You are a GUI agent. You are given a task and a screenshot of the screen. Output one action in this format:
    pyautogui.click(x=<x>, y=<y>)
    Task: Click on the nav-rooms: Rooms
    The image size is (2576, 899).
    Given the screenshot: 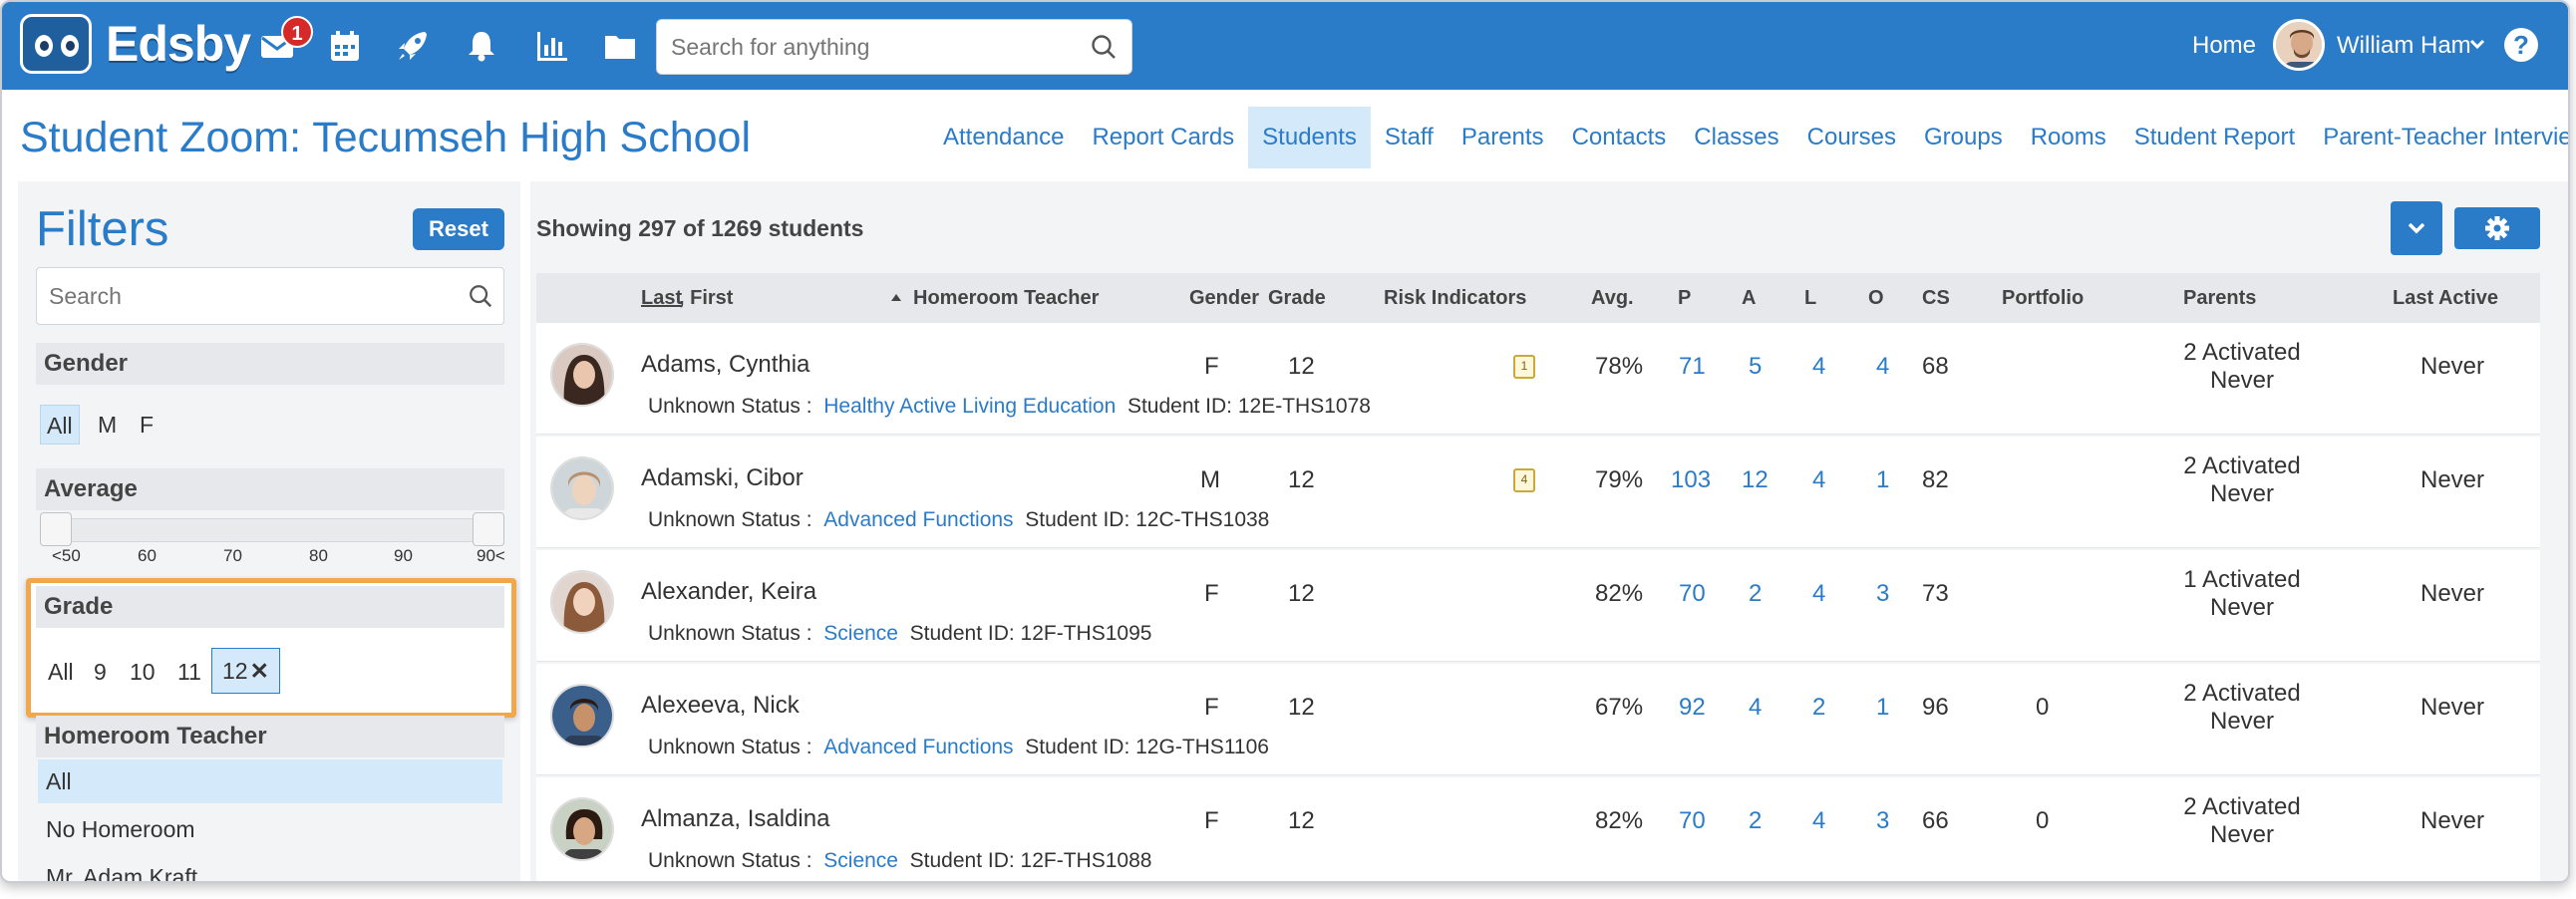 What is the action you would take?
    pyautogui.click(x=2068, y=137)
    